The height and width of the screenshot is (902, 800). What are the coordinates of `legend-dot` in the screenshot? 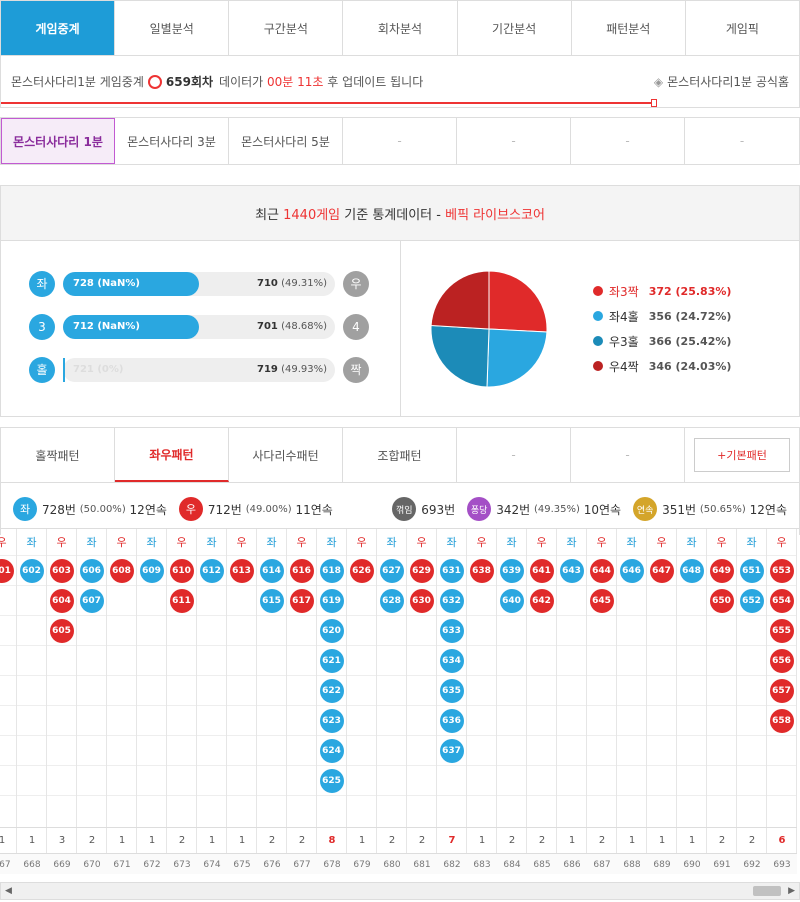 It's located at (598, 291).